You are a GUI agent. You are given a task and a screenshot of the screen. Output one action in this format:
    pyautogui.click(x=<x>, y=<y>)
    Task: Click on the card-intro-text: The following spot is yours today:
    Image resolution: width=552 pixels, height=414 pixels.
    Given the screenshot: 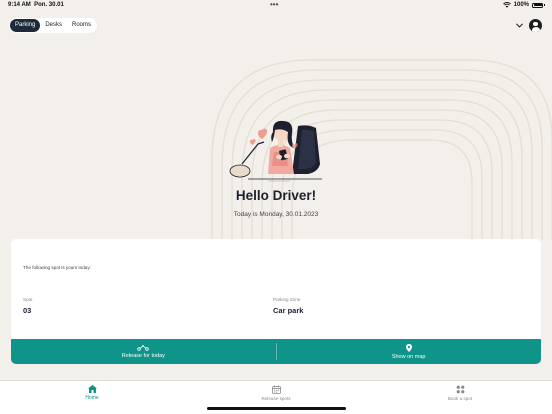 What is the action you would take?
    pyautogui.click(x=57, y=267)
    